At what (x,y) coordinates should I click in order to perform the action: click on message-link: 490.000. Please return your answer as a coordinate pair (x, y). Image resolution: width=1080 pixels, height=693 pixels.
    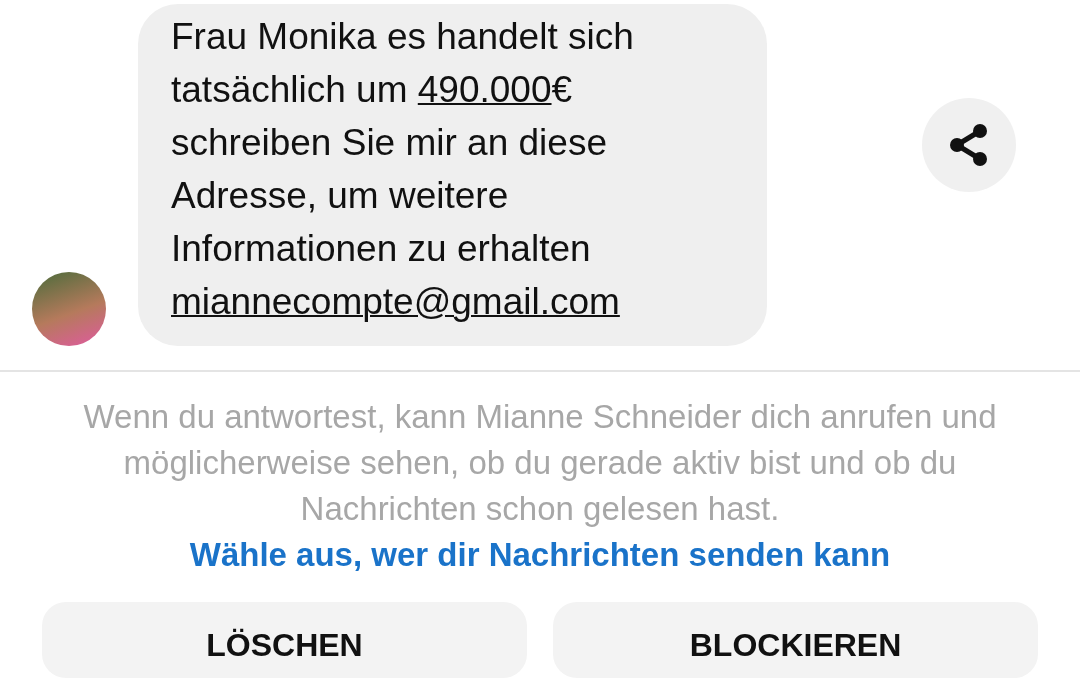
    Looking at the image, I should click on (484, 89).